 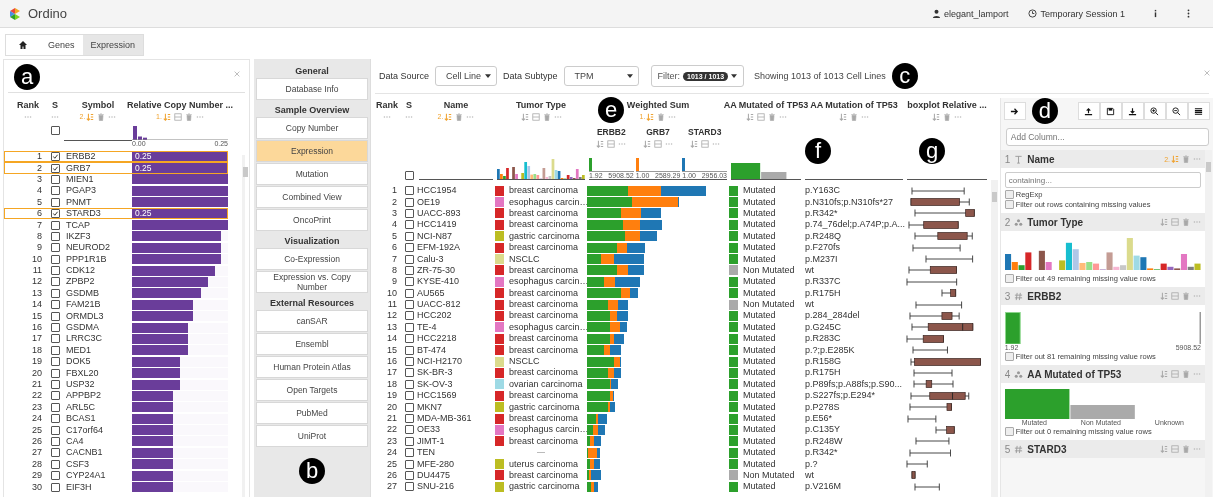 I want to click on sidebar-button: Expression, so click(x=312, y=151).